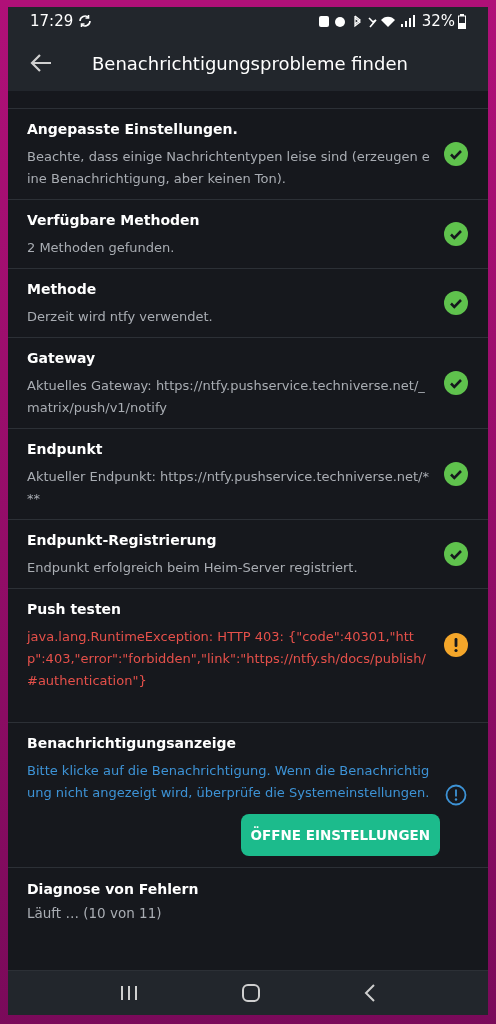 This screenshot has width=496, height=1024. I want to click on sync-icon, so click(85, 21).